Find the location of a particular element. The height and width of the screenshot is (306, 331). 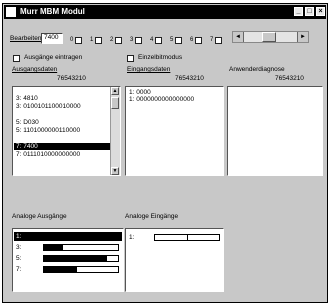

input-data-list: 1: 0000 1: 0000000000000000 is located at coordinates (174, 131).